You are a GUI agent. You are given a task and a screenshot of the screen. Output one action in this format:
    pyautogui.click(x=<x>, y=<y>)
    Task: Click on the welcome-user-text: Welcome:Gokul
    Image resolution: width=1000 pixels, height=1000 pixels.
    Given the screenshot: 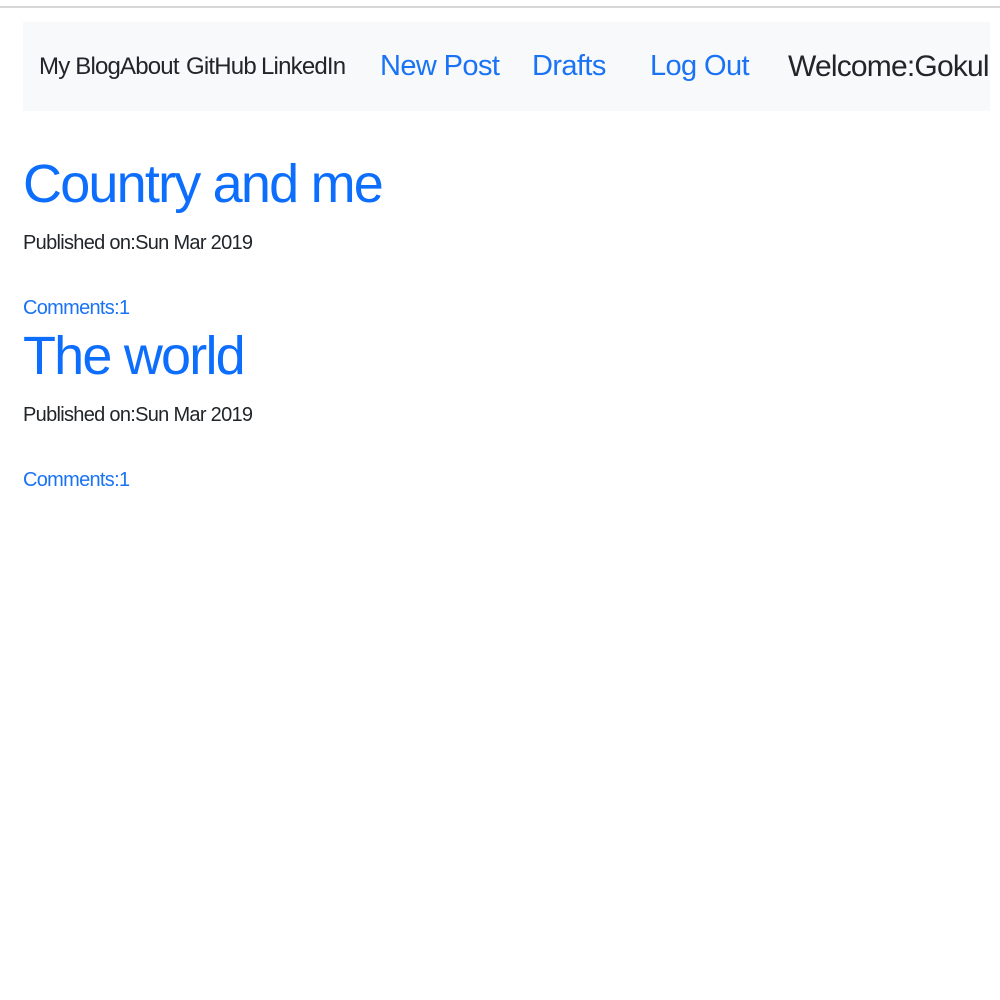 What is the action you would take?
    pyautogui.click(x=889, y=66)
    